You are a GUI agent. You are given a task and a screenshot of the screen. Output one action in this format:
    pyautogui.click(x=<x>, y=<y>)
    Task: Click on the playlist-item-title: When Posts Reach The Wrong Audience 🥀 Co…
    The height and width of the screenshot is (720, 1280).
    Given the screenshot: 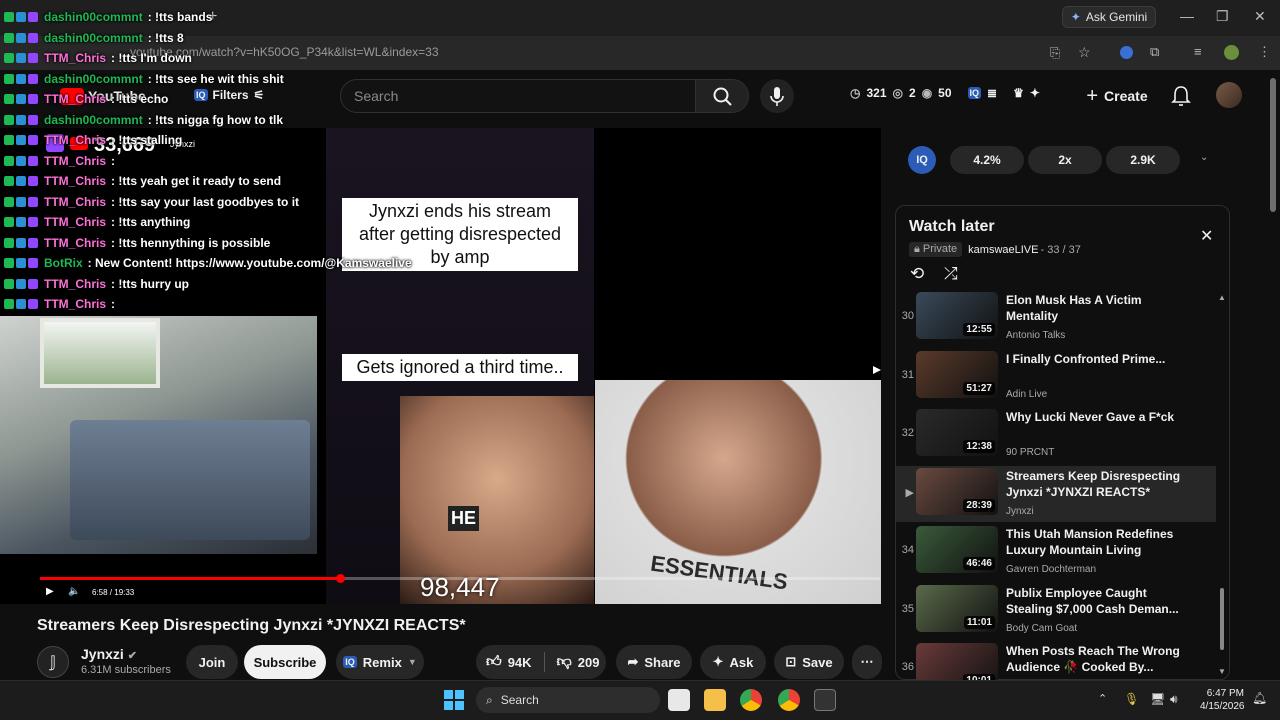 What is the action you would take?
    pyautogui.click(x=1096, y=659)
    